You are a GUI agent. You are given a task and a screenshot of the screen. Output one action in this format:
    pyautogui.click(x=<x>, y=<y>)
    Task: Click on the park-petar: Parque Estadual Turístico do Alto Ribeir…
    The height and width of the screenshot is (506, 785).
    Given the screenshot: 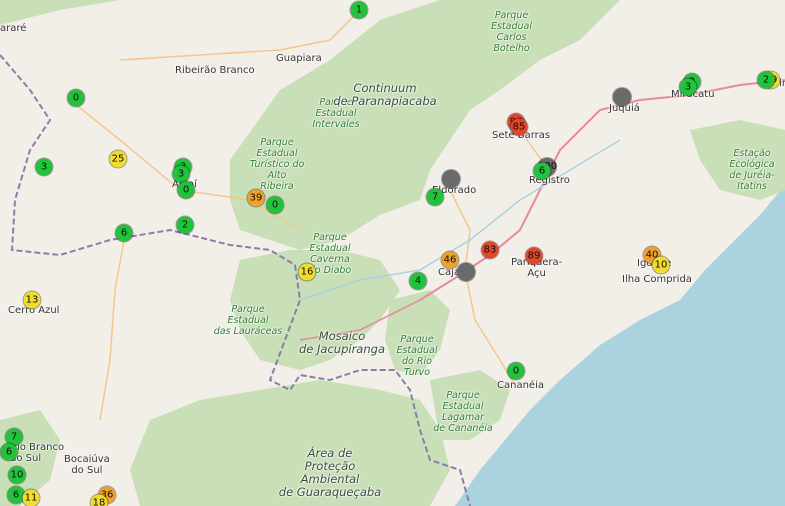 What is the action you would take?
    pyautogui.click(x=277, y=164)
    